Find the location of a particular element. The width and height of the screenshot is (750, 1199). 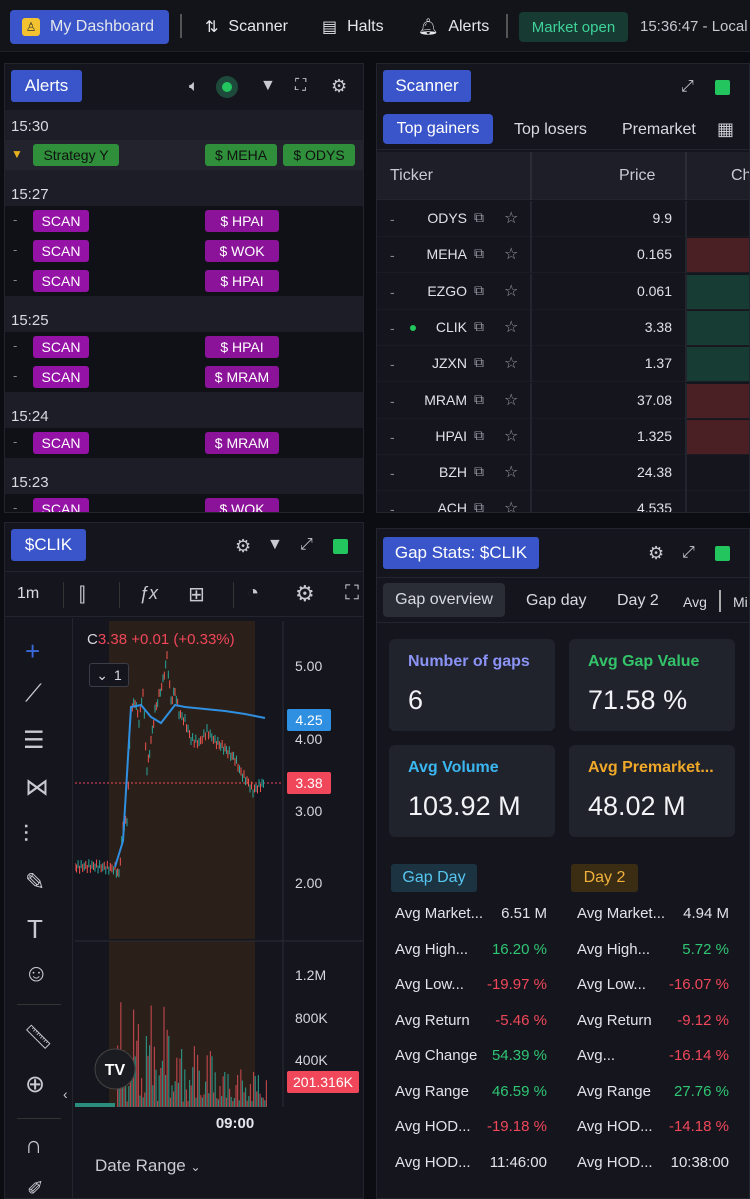

interval-select: 1m is located at coordinates (28, 594).